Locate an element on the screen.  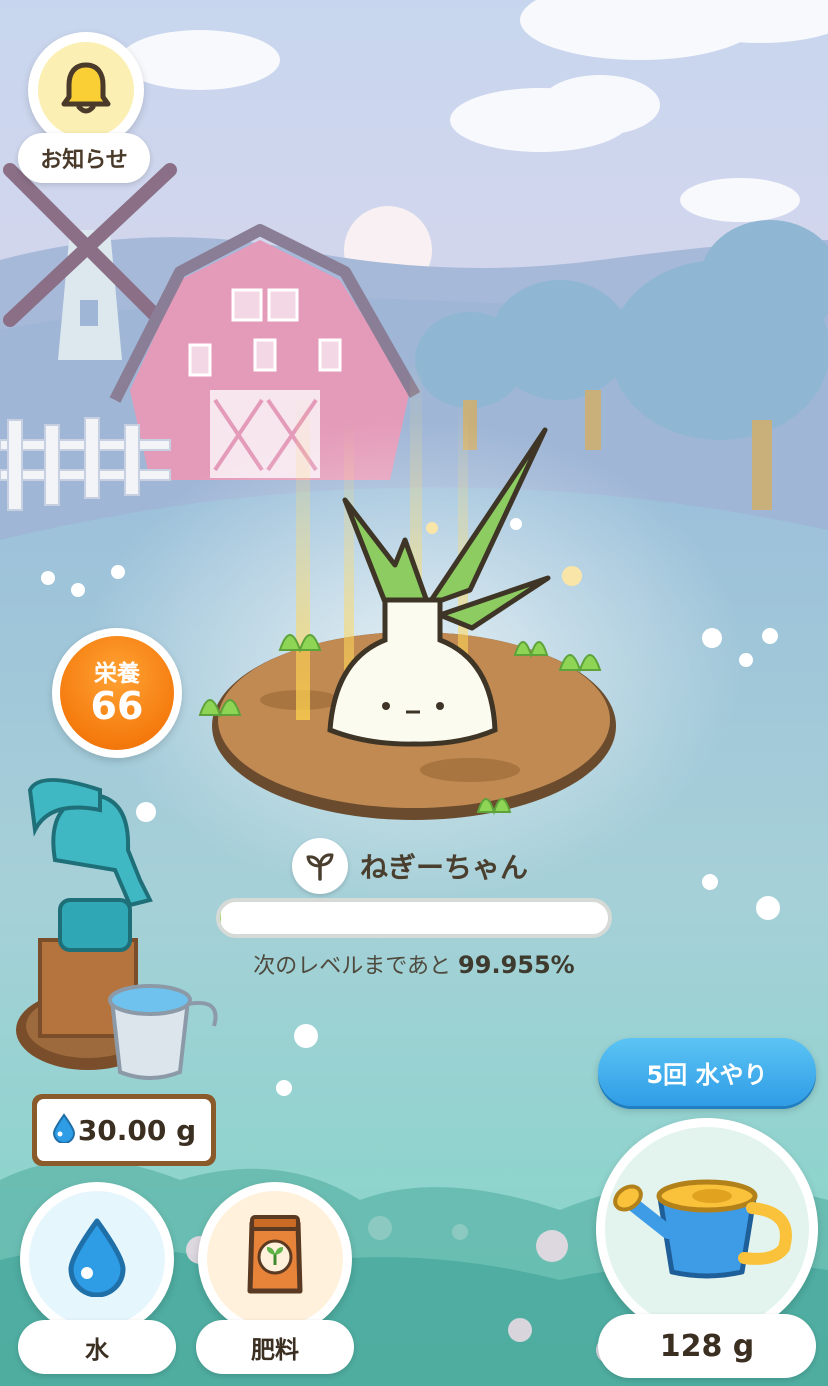
nutrition-value: 66 is located at coordinates (117, 705).